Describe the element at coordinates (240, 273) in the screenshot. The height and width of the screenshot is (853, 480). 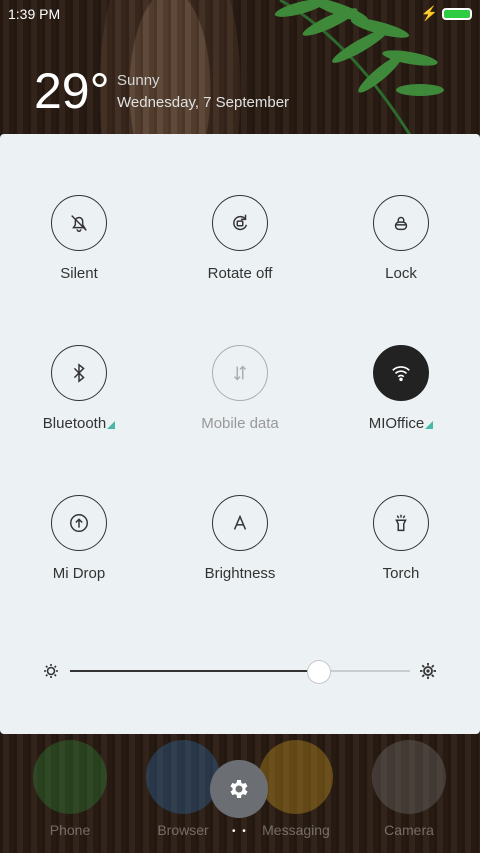
I see `tile-label: Rotate off` at that location.